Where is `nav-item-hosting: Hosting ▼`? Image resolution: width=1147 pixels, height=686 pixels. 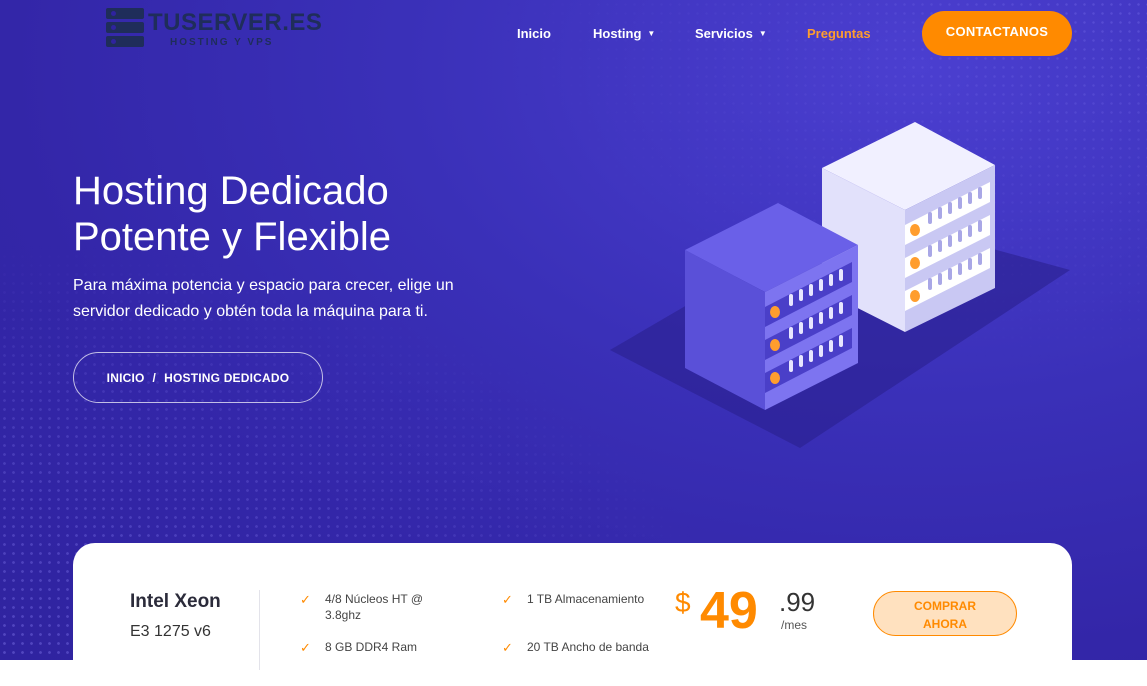 nav-item-hosting: Hosting ▼ is located at coordinates (624, 34).